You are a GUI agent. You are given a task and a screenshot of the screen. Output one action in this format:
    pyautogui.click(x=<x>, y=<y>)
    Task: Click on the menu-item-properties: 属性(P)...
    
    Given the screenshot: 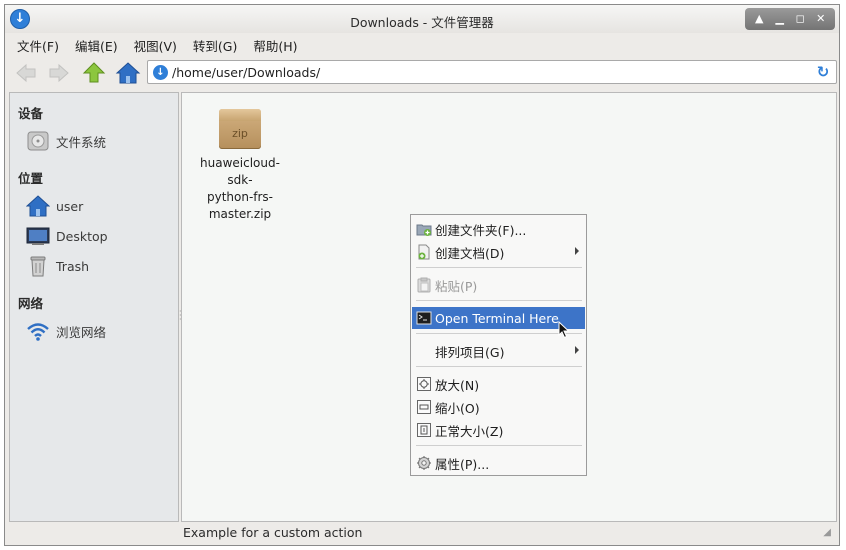 What is the action you would take?
    pyautogui.click(x=498, y=463)
    